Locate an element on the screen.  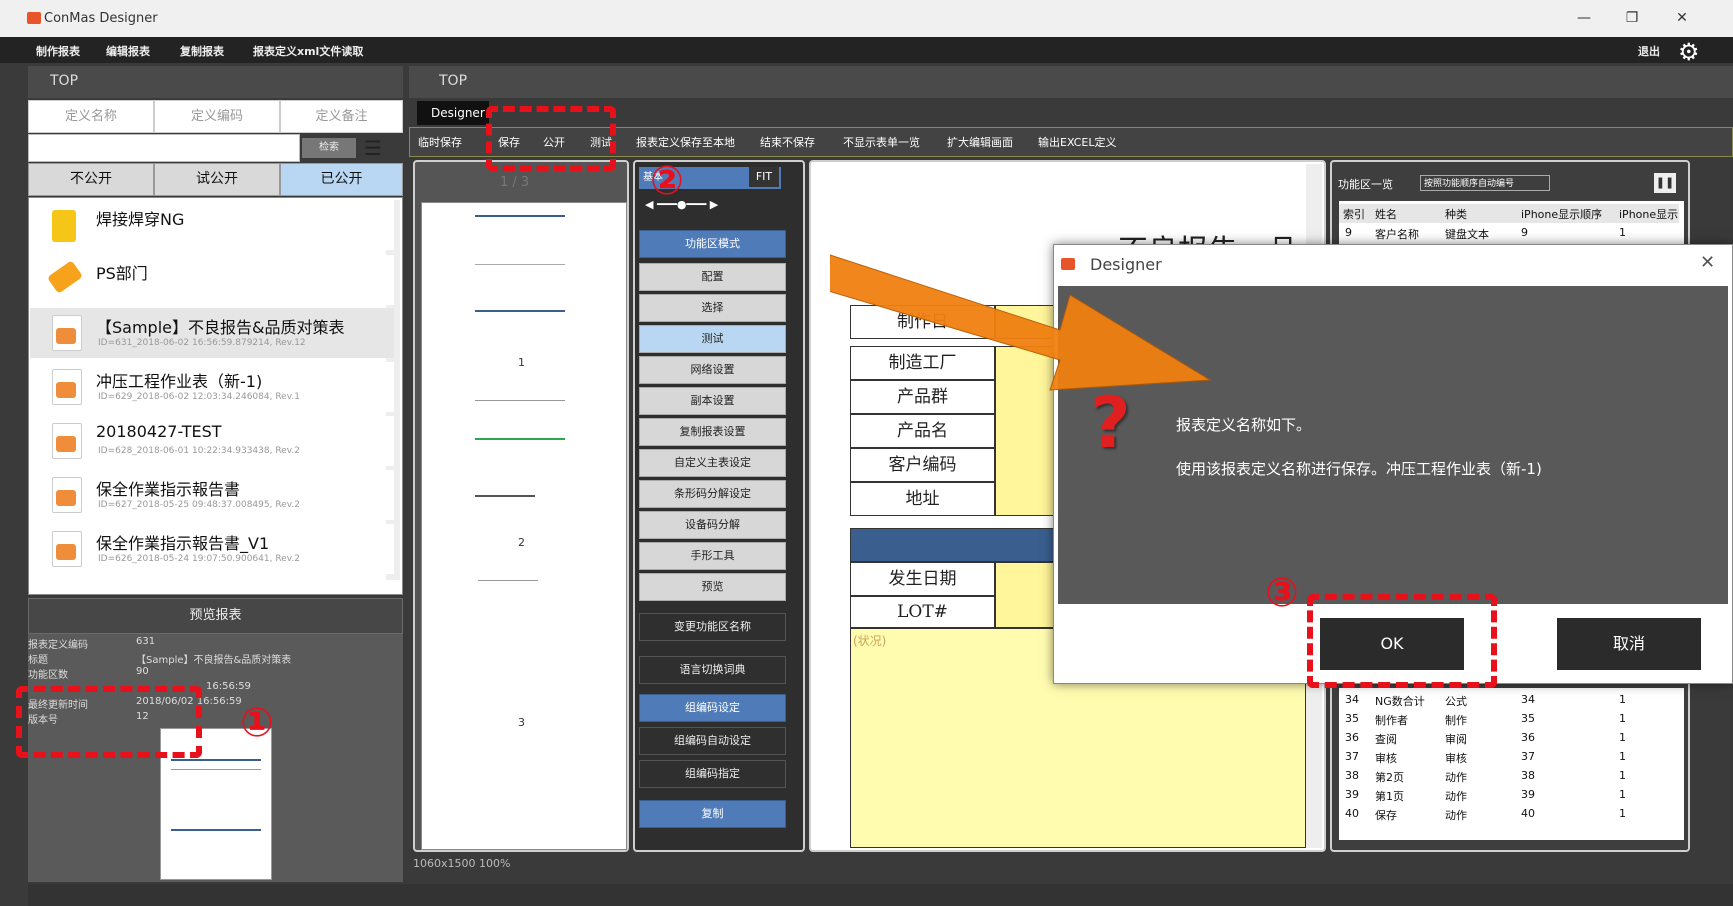
filter-published: 已公开 is located at coordinates (341, 179).